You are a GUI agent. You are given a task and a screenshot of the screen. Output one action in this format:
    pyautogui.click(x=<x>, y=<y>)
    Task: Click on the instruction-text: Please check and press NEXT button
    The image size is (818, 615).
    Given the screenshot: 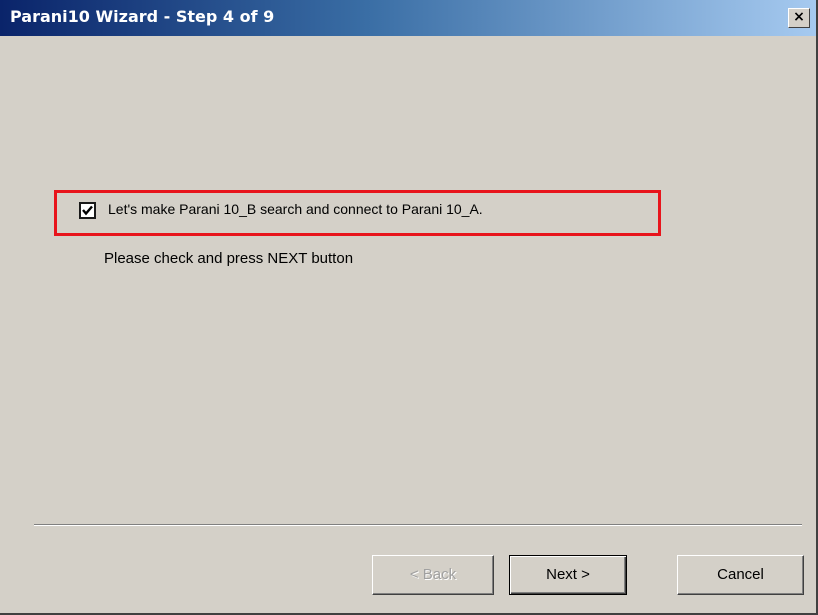 What is the action you would take?
    pyautogui.click(x=229, y=258)
    